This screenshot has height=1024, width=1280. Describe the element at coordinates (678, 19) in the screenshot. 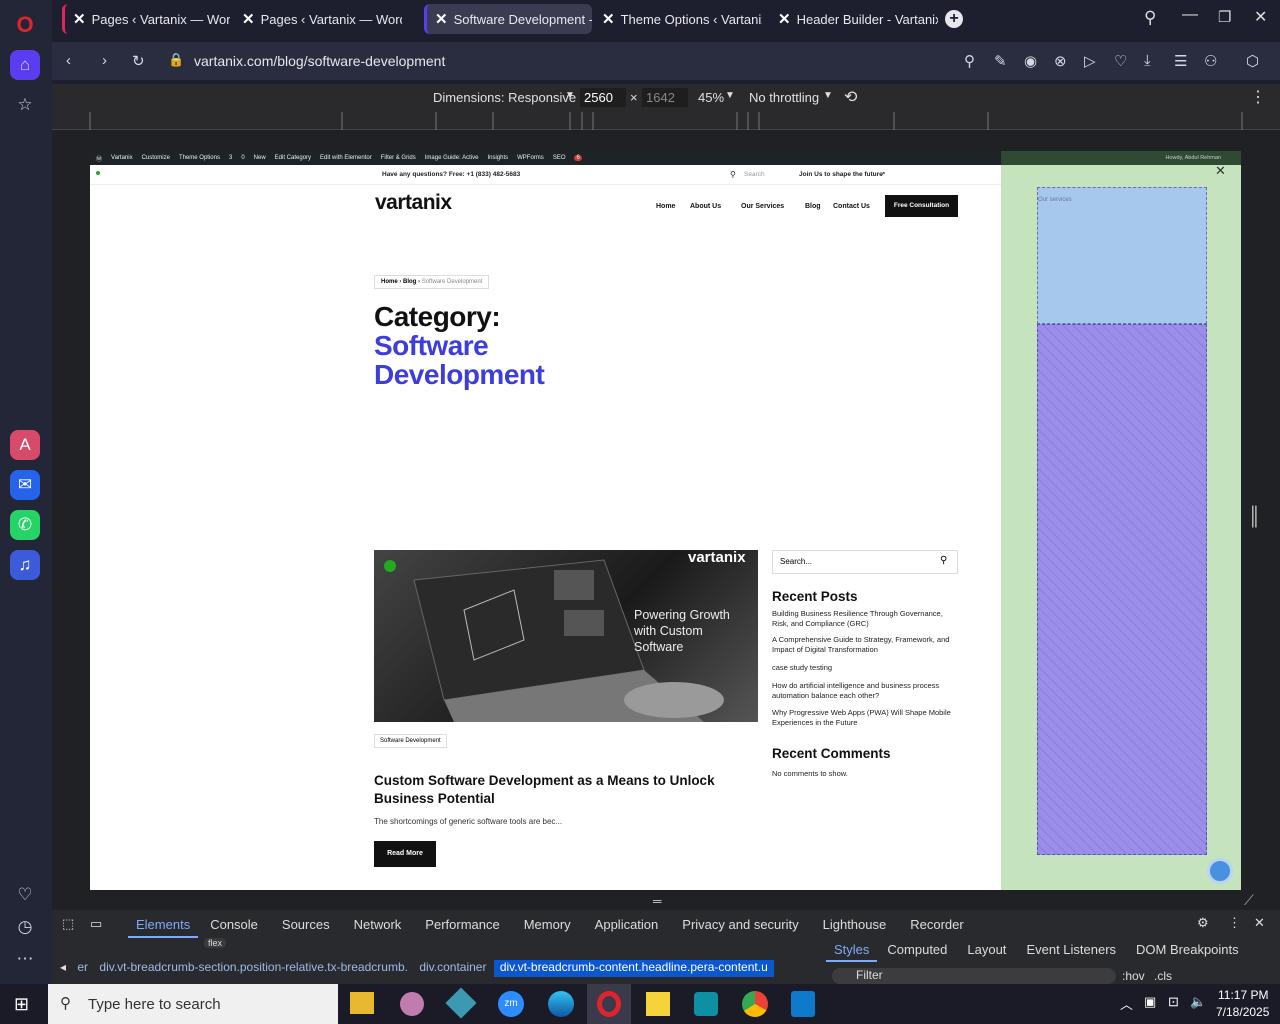

I see `tab-theme-options: ✕ Theme Options ‹ Vartanix` at that location.